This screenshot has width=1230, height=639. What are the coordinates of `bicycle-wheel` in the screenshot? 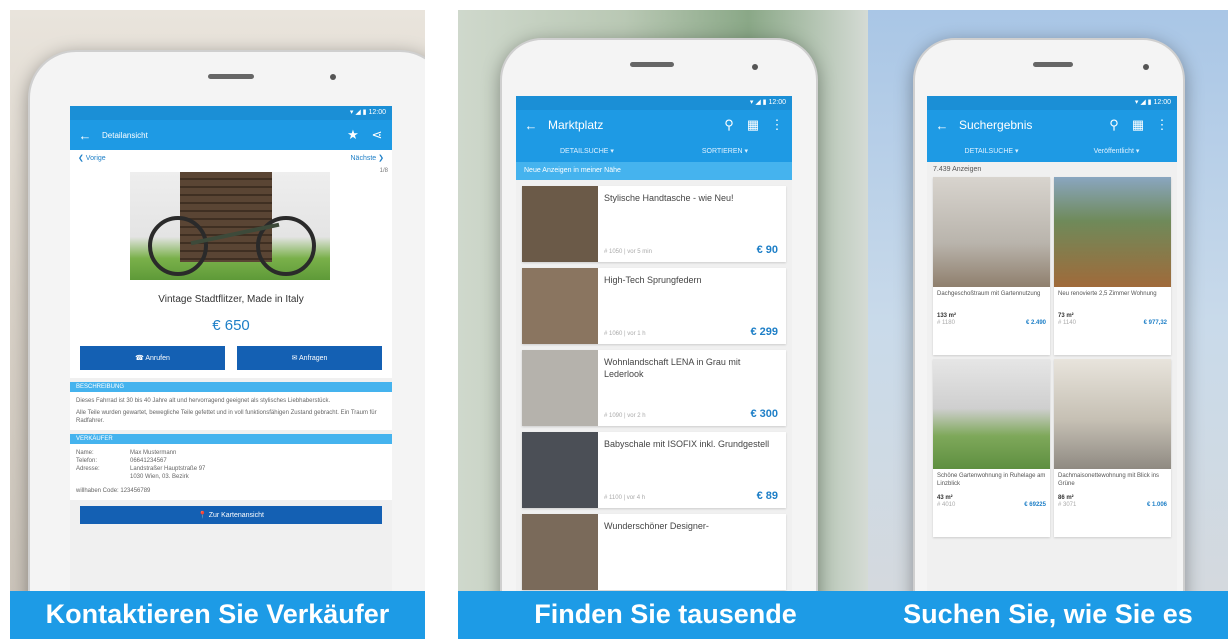 It's located at (178, 246).